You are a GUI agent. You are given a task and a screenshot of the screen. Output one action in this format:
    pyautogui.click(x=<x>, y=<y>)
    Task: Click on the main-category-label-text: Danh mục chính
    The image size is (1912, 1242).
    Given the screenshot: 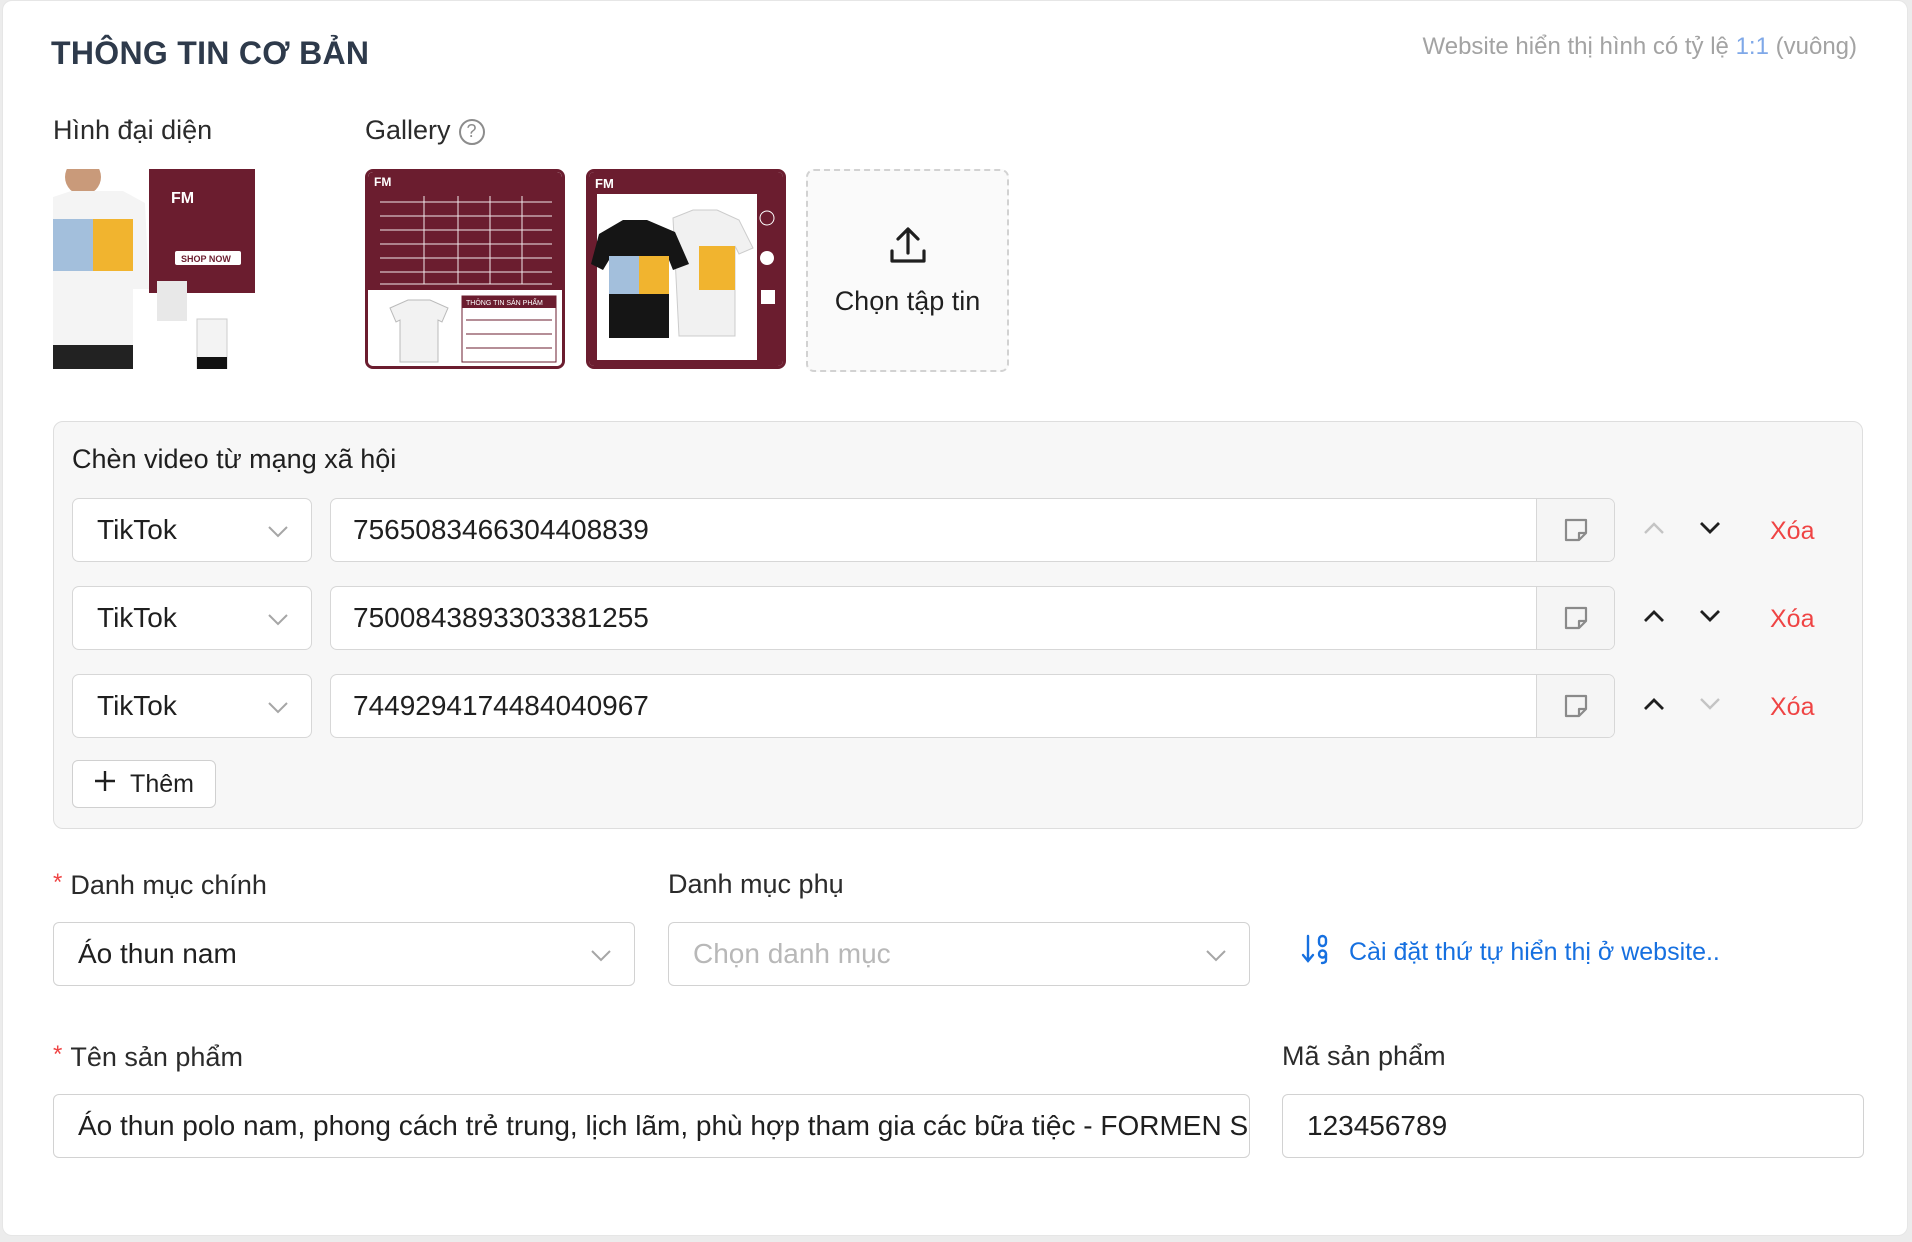 What is the action you would take?
    pyautogui.click(x=168, y=885)
    